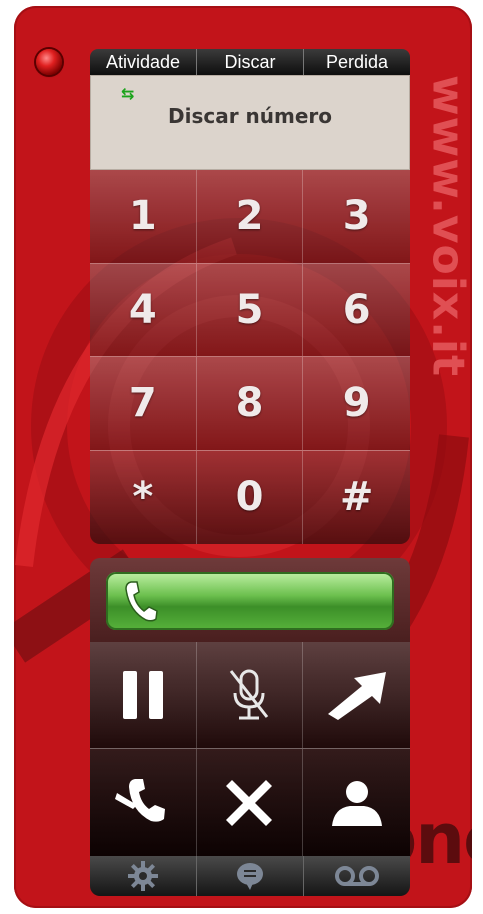  I want to click on call-button, so click(250, 601).